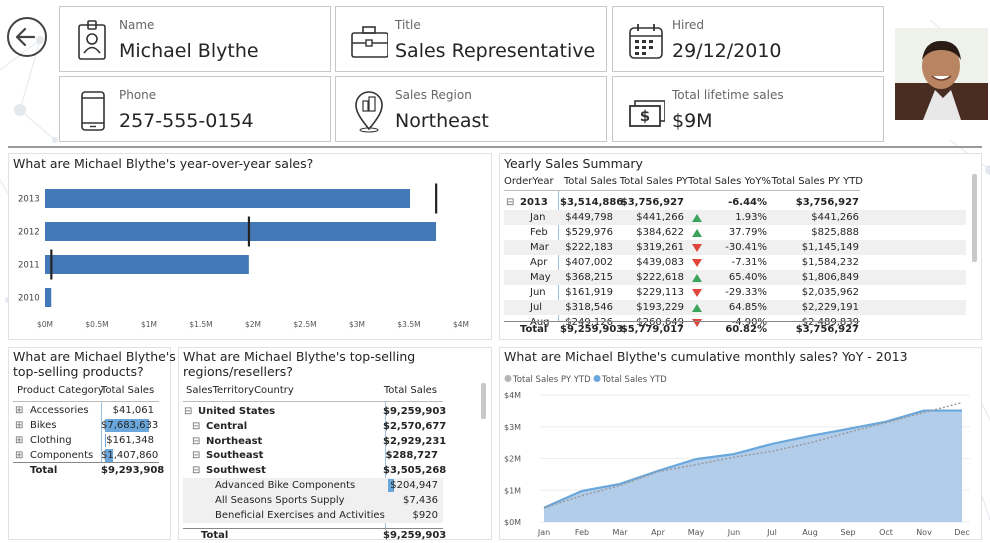  What do you see at coordinates (747, 202) in the screenshot?
I see `summary-cell-yoy: -6.44%` at bounding box center [747, 202].